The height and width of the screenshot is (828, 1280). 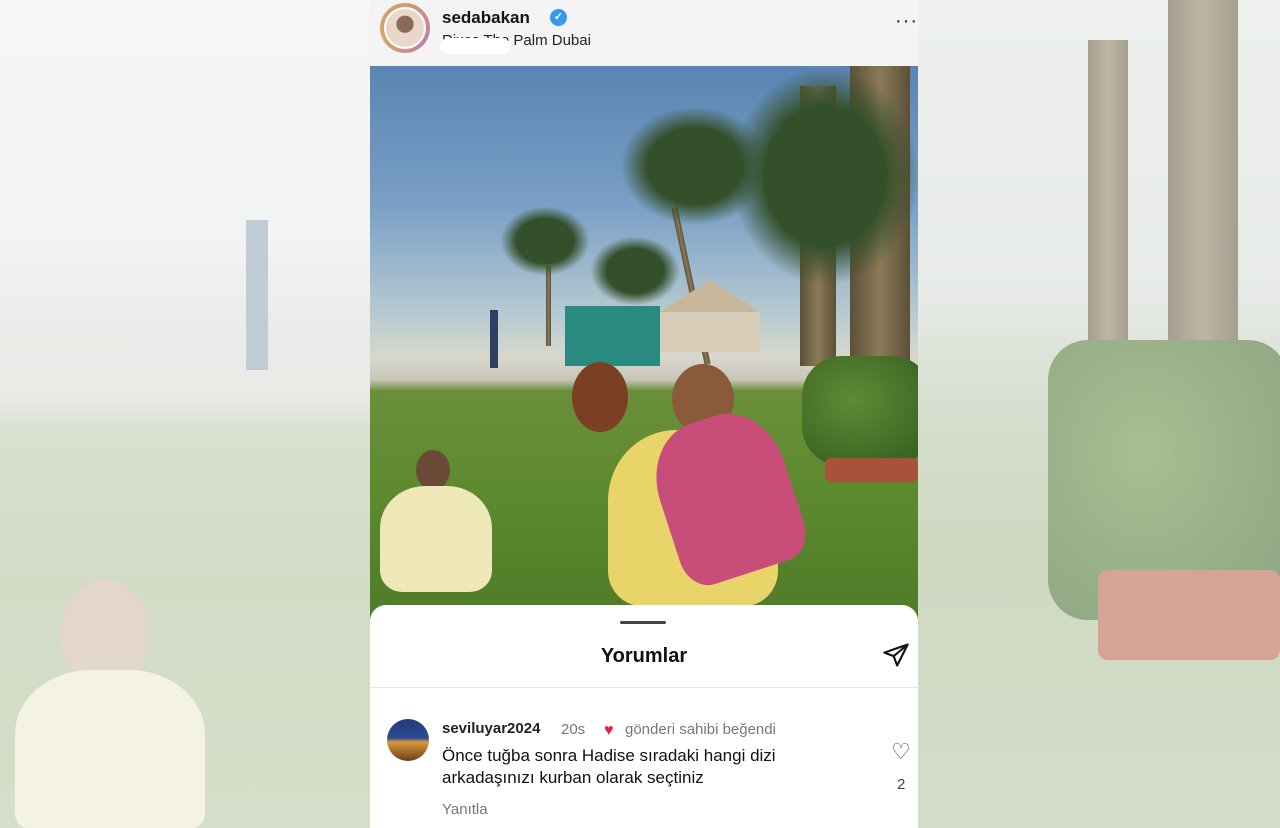 What do you see at coordinates (405, 28) in the screenshot?
I see `profile-avatar` at bounding box center [405, 28].